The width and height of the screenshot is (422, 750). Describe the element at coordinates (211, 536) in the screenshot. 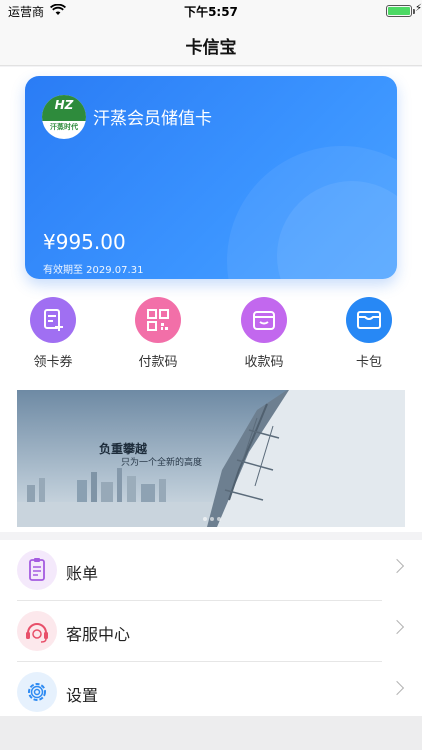

I see `section-divider` at that location.